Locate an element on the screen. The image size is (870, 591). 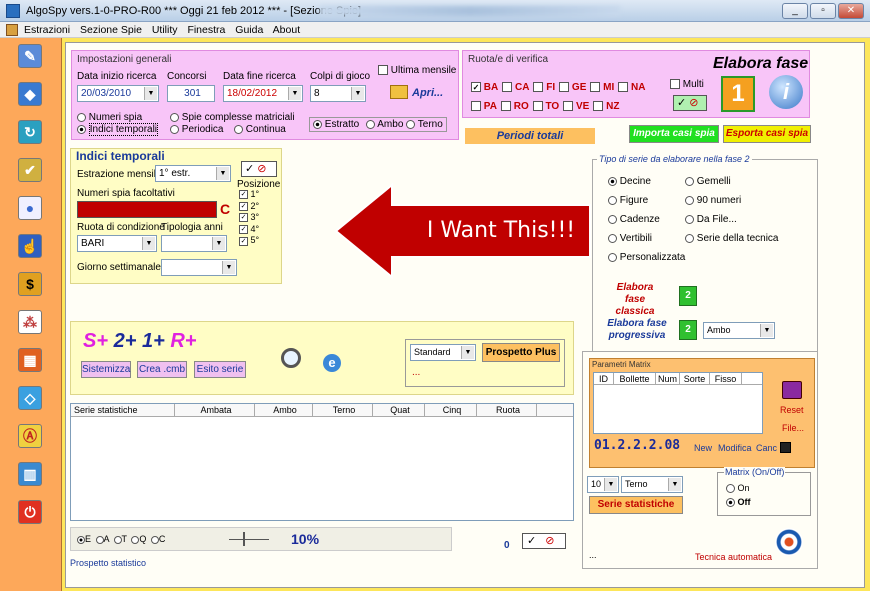
ruota-nz: NZ is located at coordinates (606, 106).